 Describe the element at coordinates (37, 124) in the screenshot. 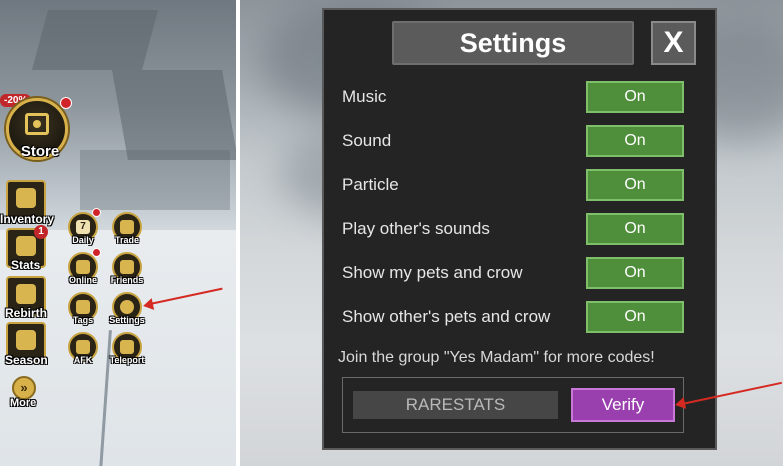

I see `store-icon` at that location.